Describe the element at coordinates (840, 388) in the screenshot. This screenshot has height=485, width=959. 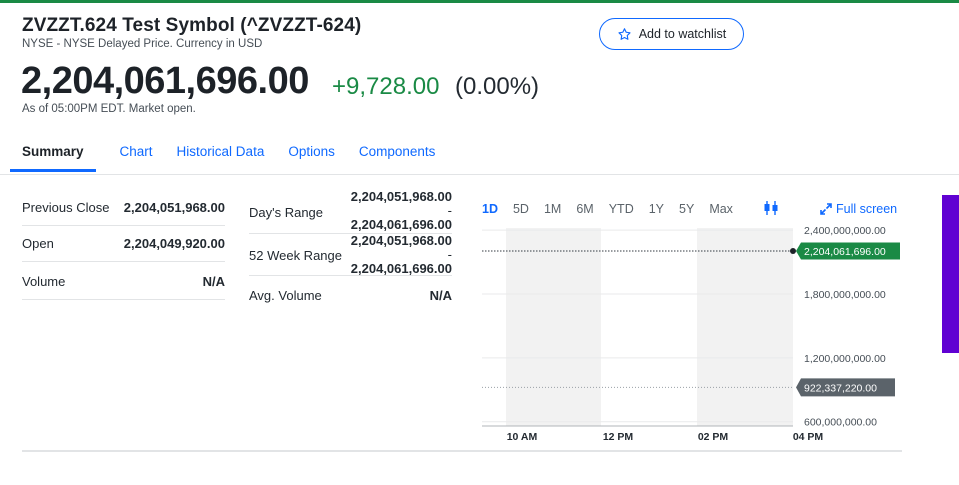
I see `reference-tag-label: 922,337,220.00` at that location.